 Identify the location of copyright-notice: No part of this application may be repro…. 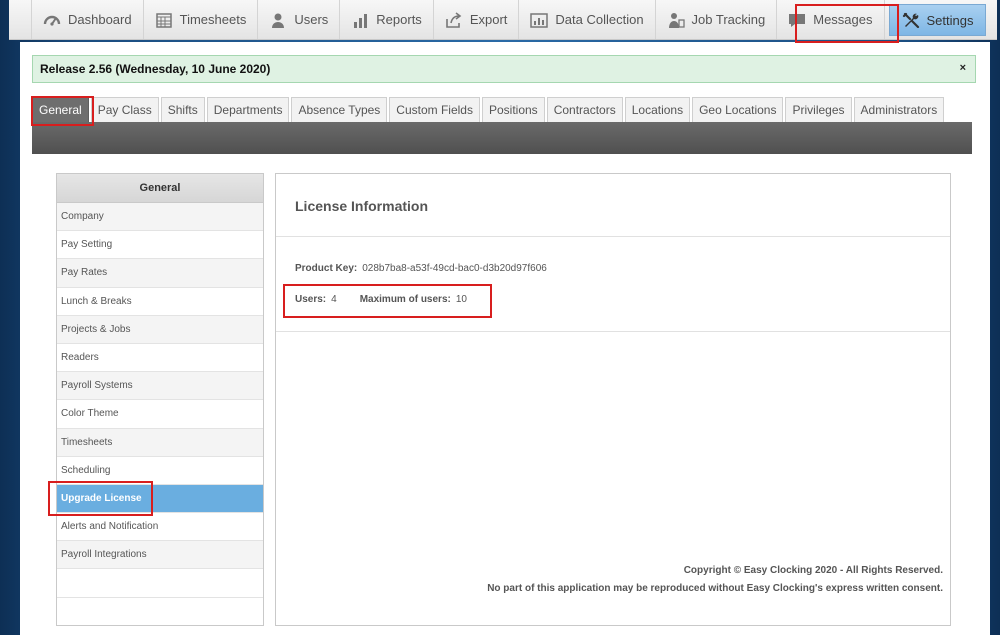
(715, 588).